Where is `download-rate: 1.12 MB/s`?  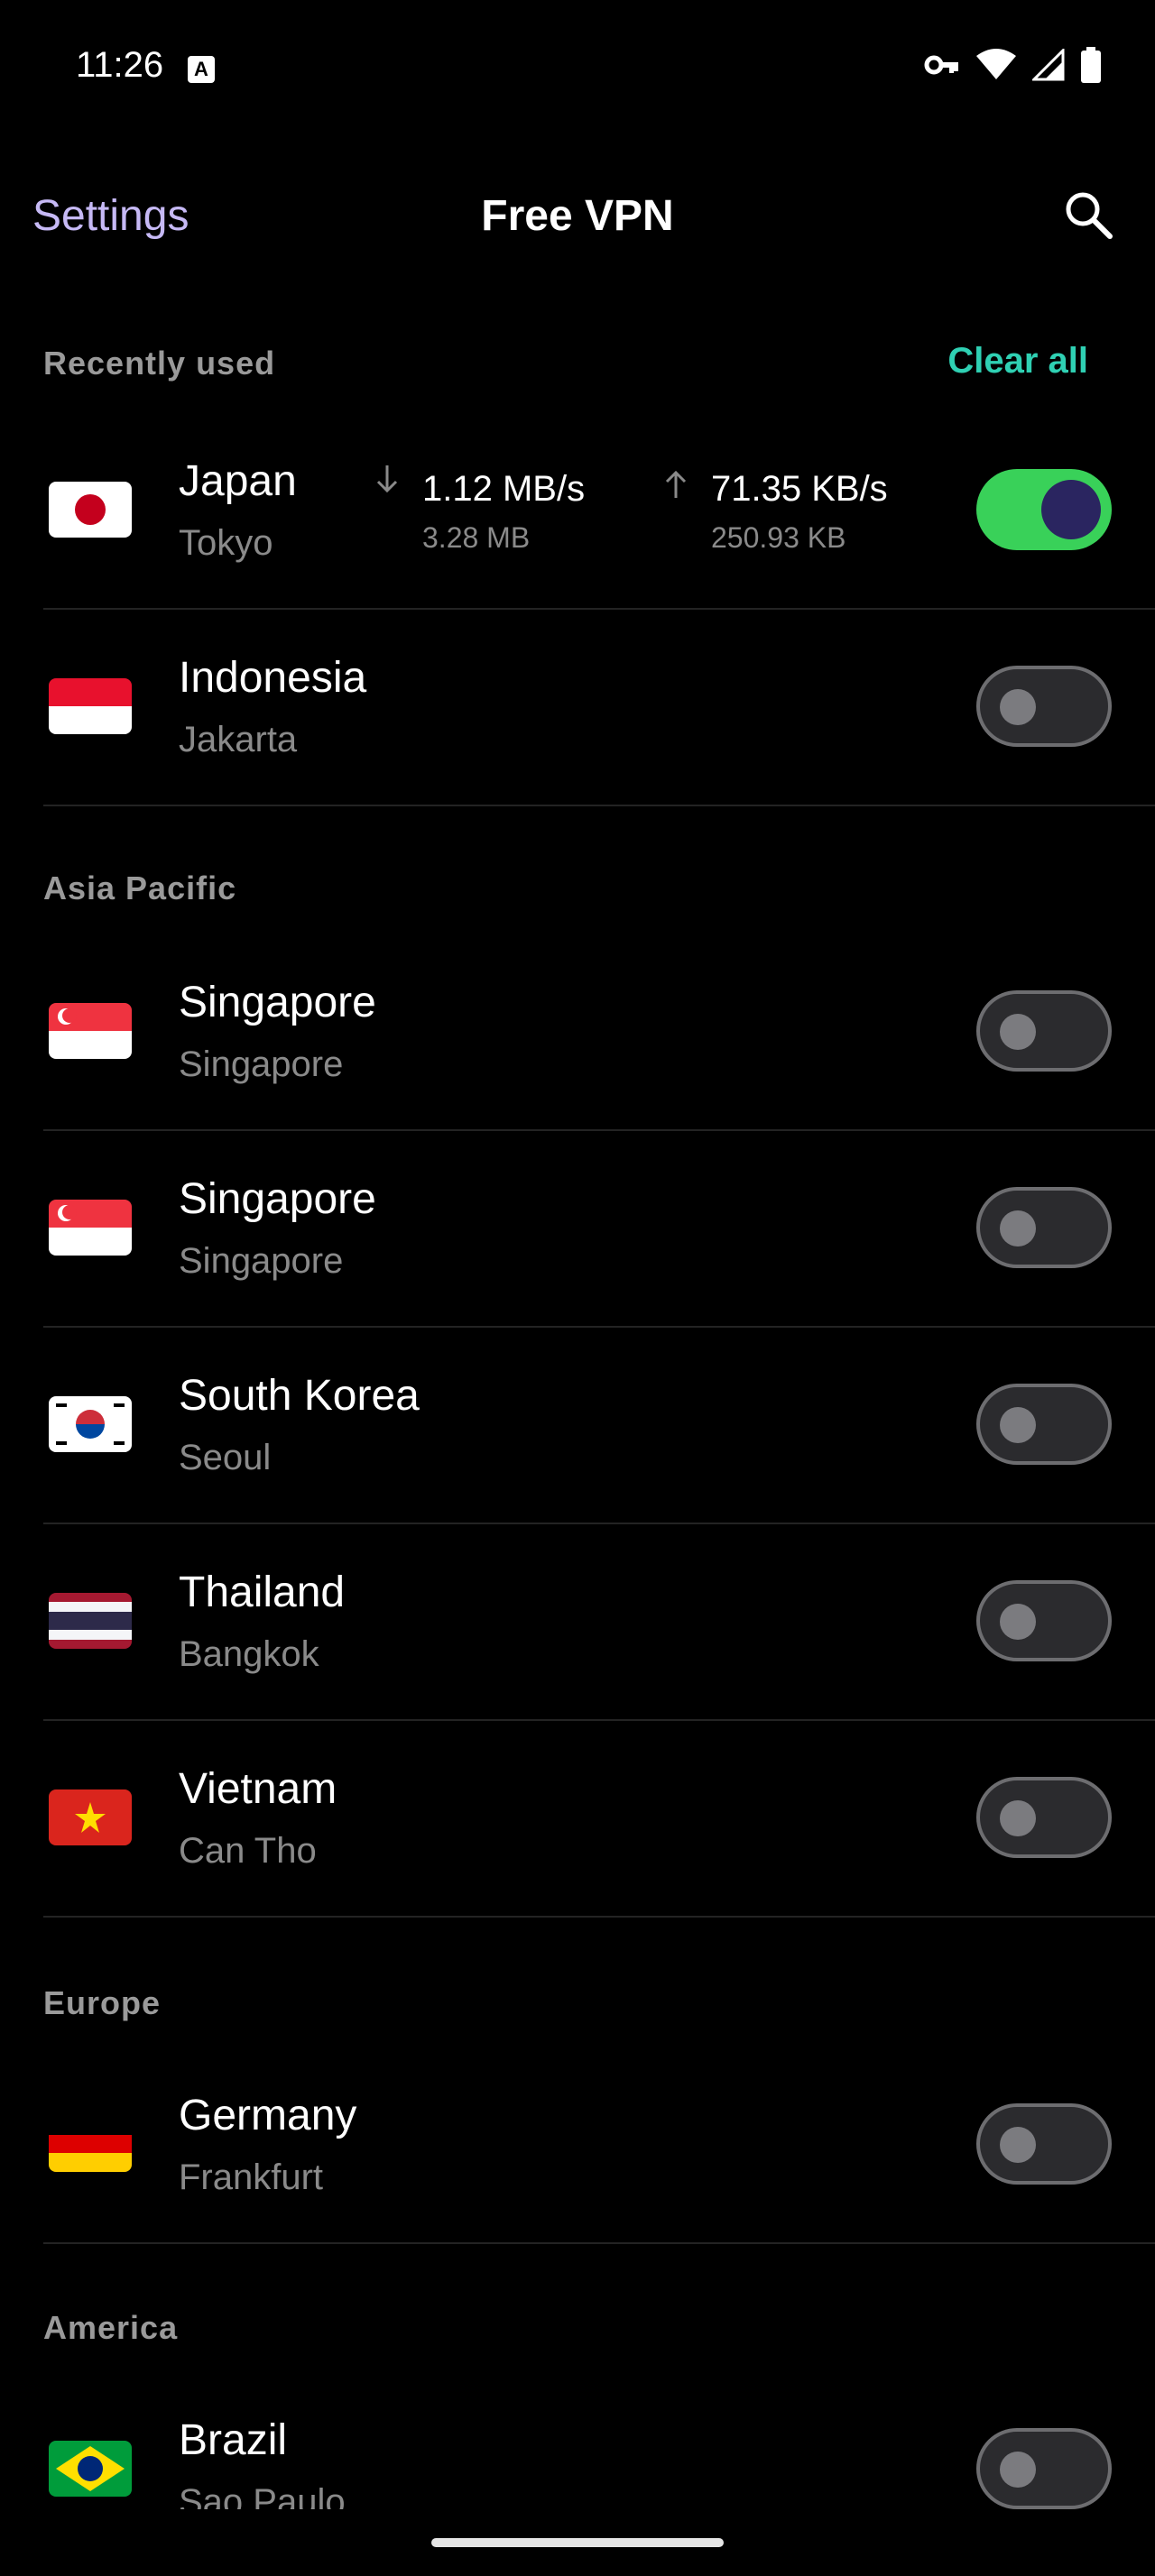 download-rate: 1.12 MB/s is located at coordinates (504, 489).